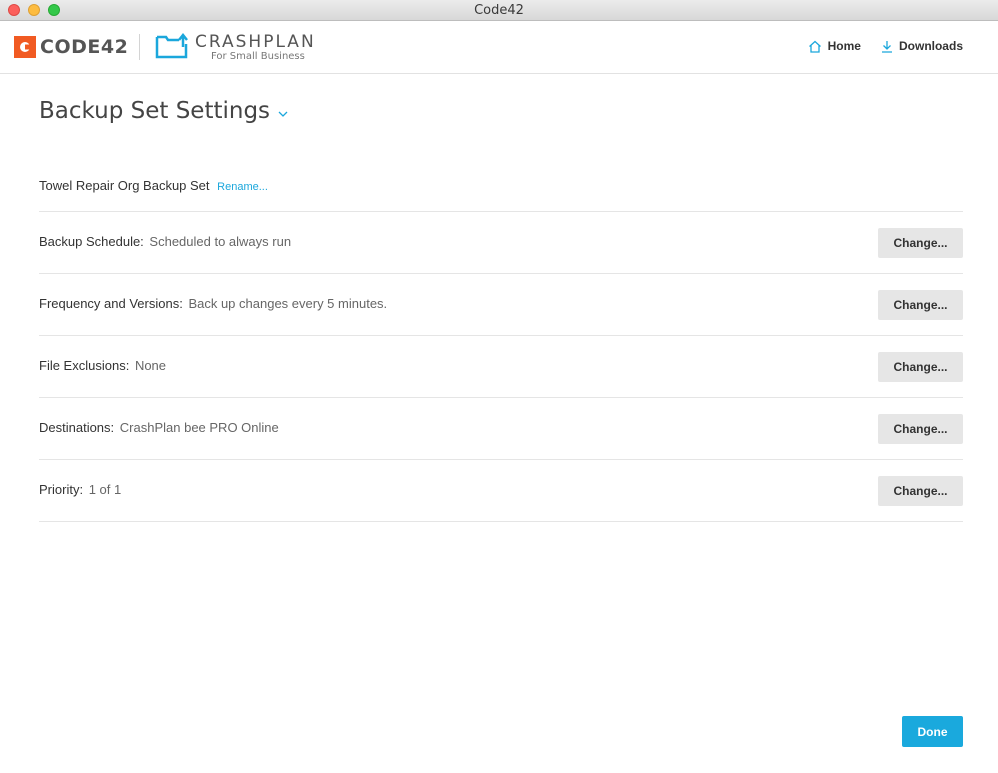 This screenshot has height=773, width=998. Describe the element at coordinates (258, 56) in the screenshot. I see `crashplan-logo-subtitle: For Small Business` at that location.